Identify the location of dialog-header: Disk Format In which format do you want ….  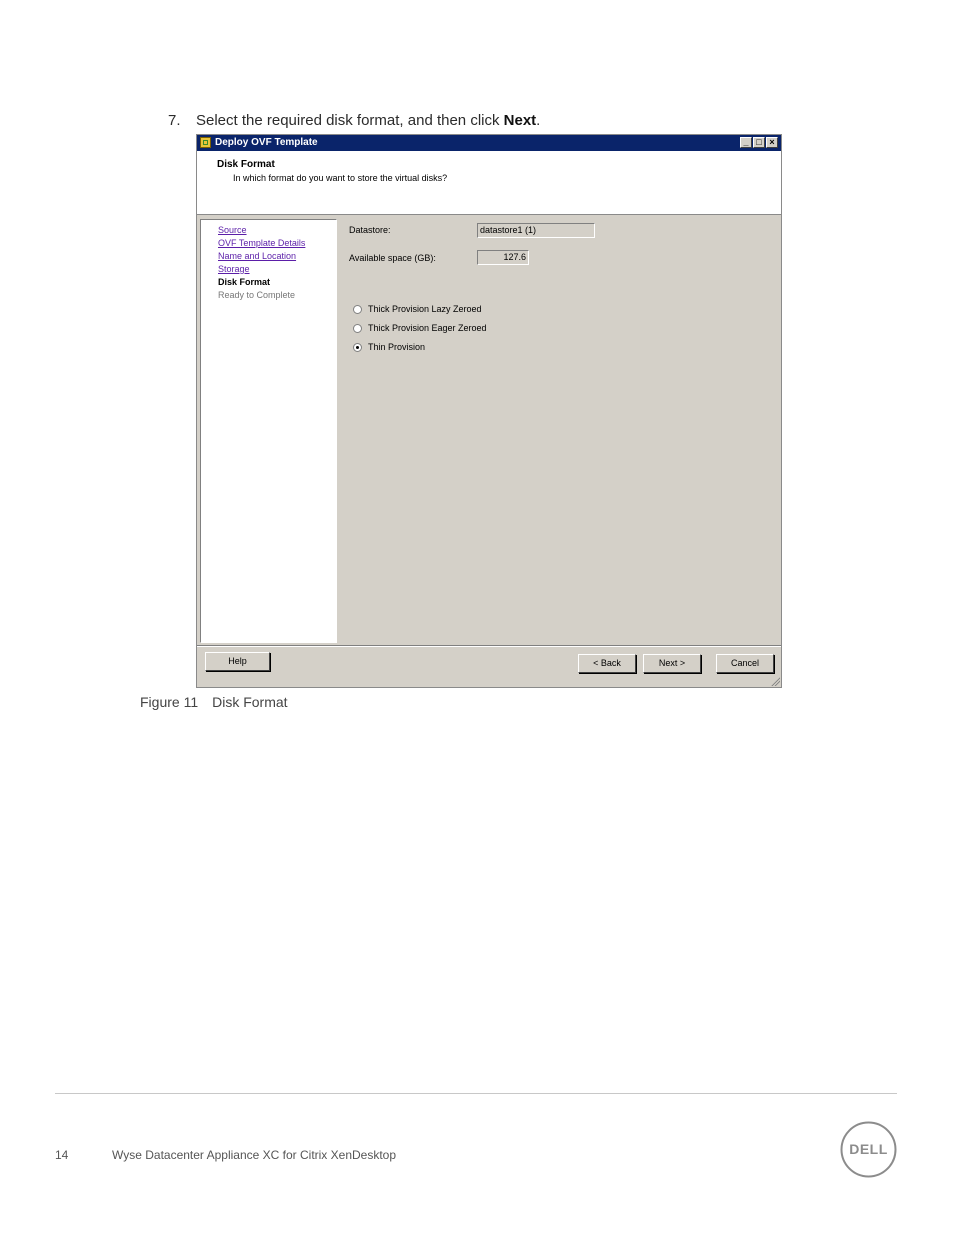
(489, 183).